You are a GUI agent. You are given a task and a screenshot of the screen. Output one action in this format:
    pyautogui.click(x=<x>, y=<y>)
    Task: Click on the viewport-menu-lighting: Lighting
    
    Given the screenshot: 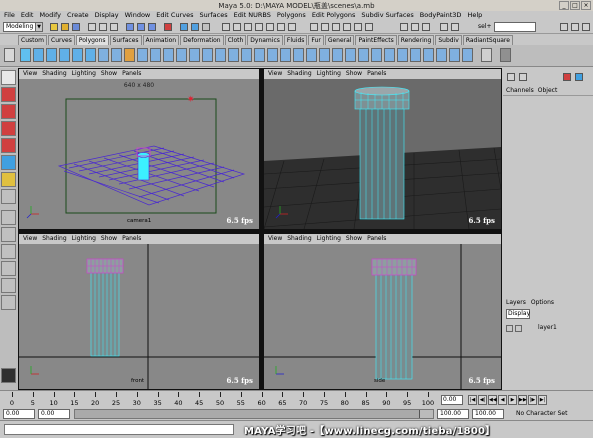 What is the action you would take?
    pyautogui.click(x=84, y=239)
    